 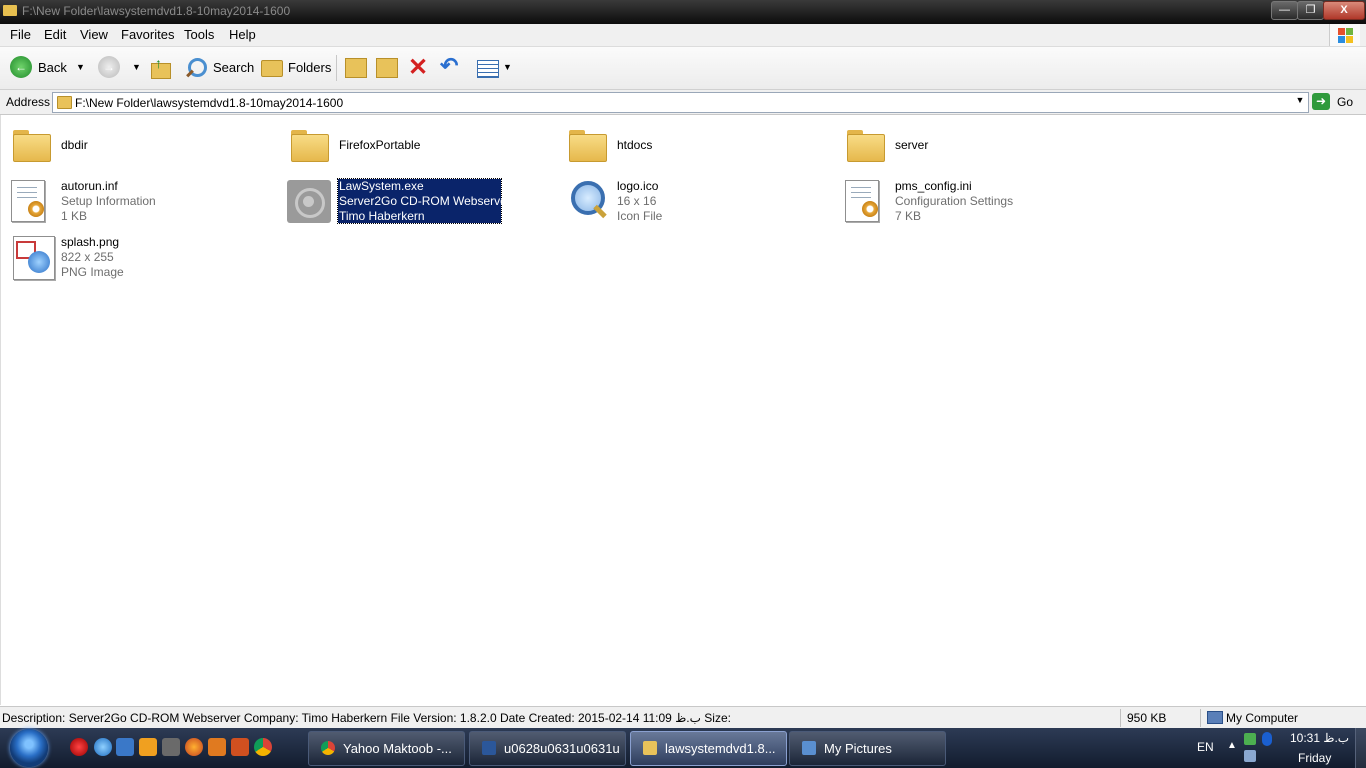 What do you see at coordinates (171, 747) in the screenshot?
I see `quicklaunch-device-icon` at bounding box center [171, 747].